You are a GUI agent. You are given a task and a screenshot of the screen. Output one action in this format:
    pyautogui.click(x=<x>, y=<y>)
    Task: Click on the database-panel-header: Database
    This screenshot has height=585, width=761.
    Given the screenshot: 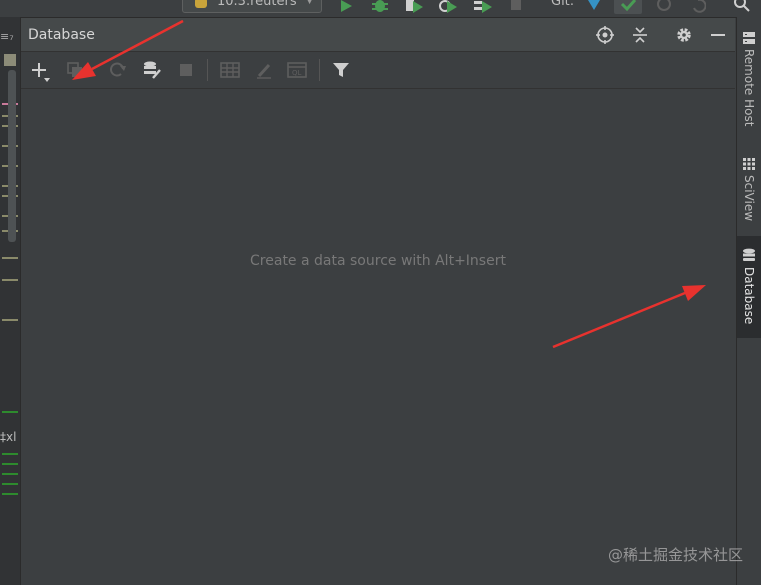 What is the action you would take?
    pyautogui.click(x=378, y=35)
    